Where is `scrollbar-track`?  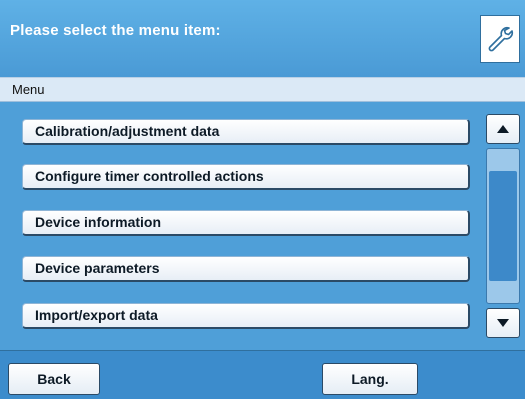 scrollbar-track is located at coordinates (503, 226).